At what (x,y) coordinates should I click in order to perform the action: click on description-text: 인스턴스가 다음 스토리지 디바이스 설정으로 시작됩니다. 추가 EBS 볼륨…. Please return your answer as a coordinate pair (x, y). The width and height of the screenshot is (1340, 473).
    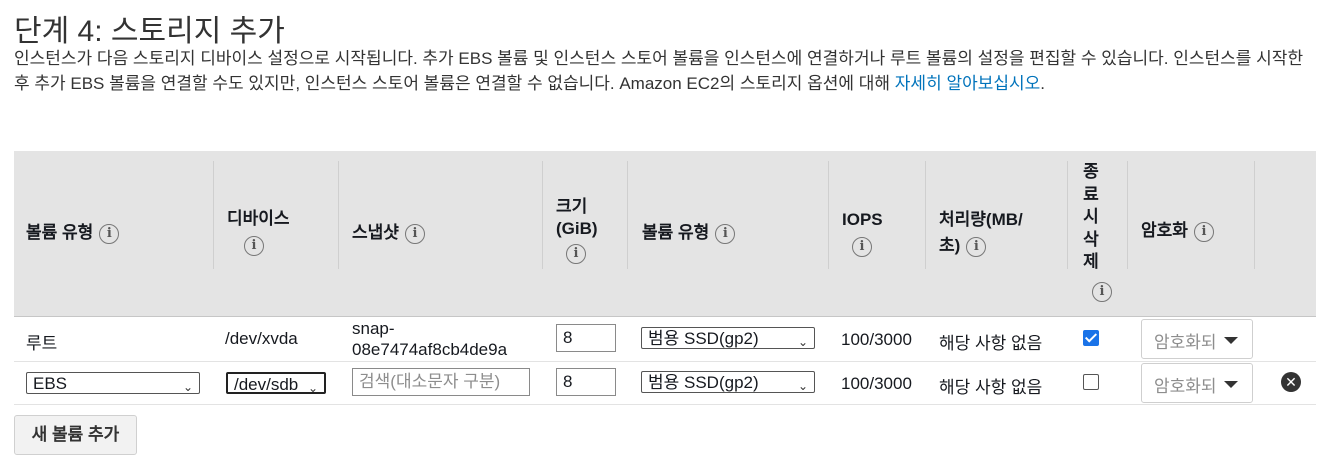
    Looking at the image, I should click on (659, 71).